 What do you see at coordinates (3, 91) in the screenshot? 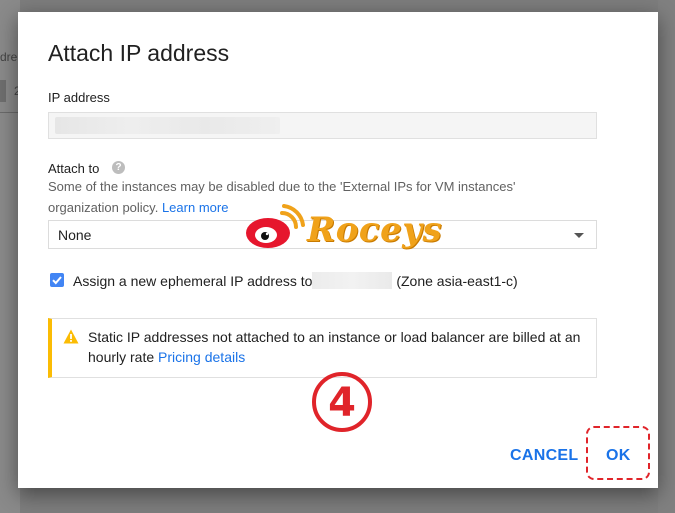
I see `background-chip` at bounding box center [3, 91].